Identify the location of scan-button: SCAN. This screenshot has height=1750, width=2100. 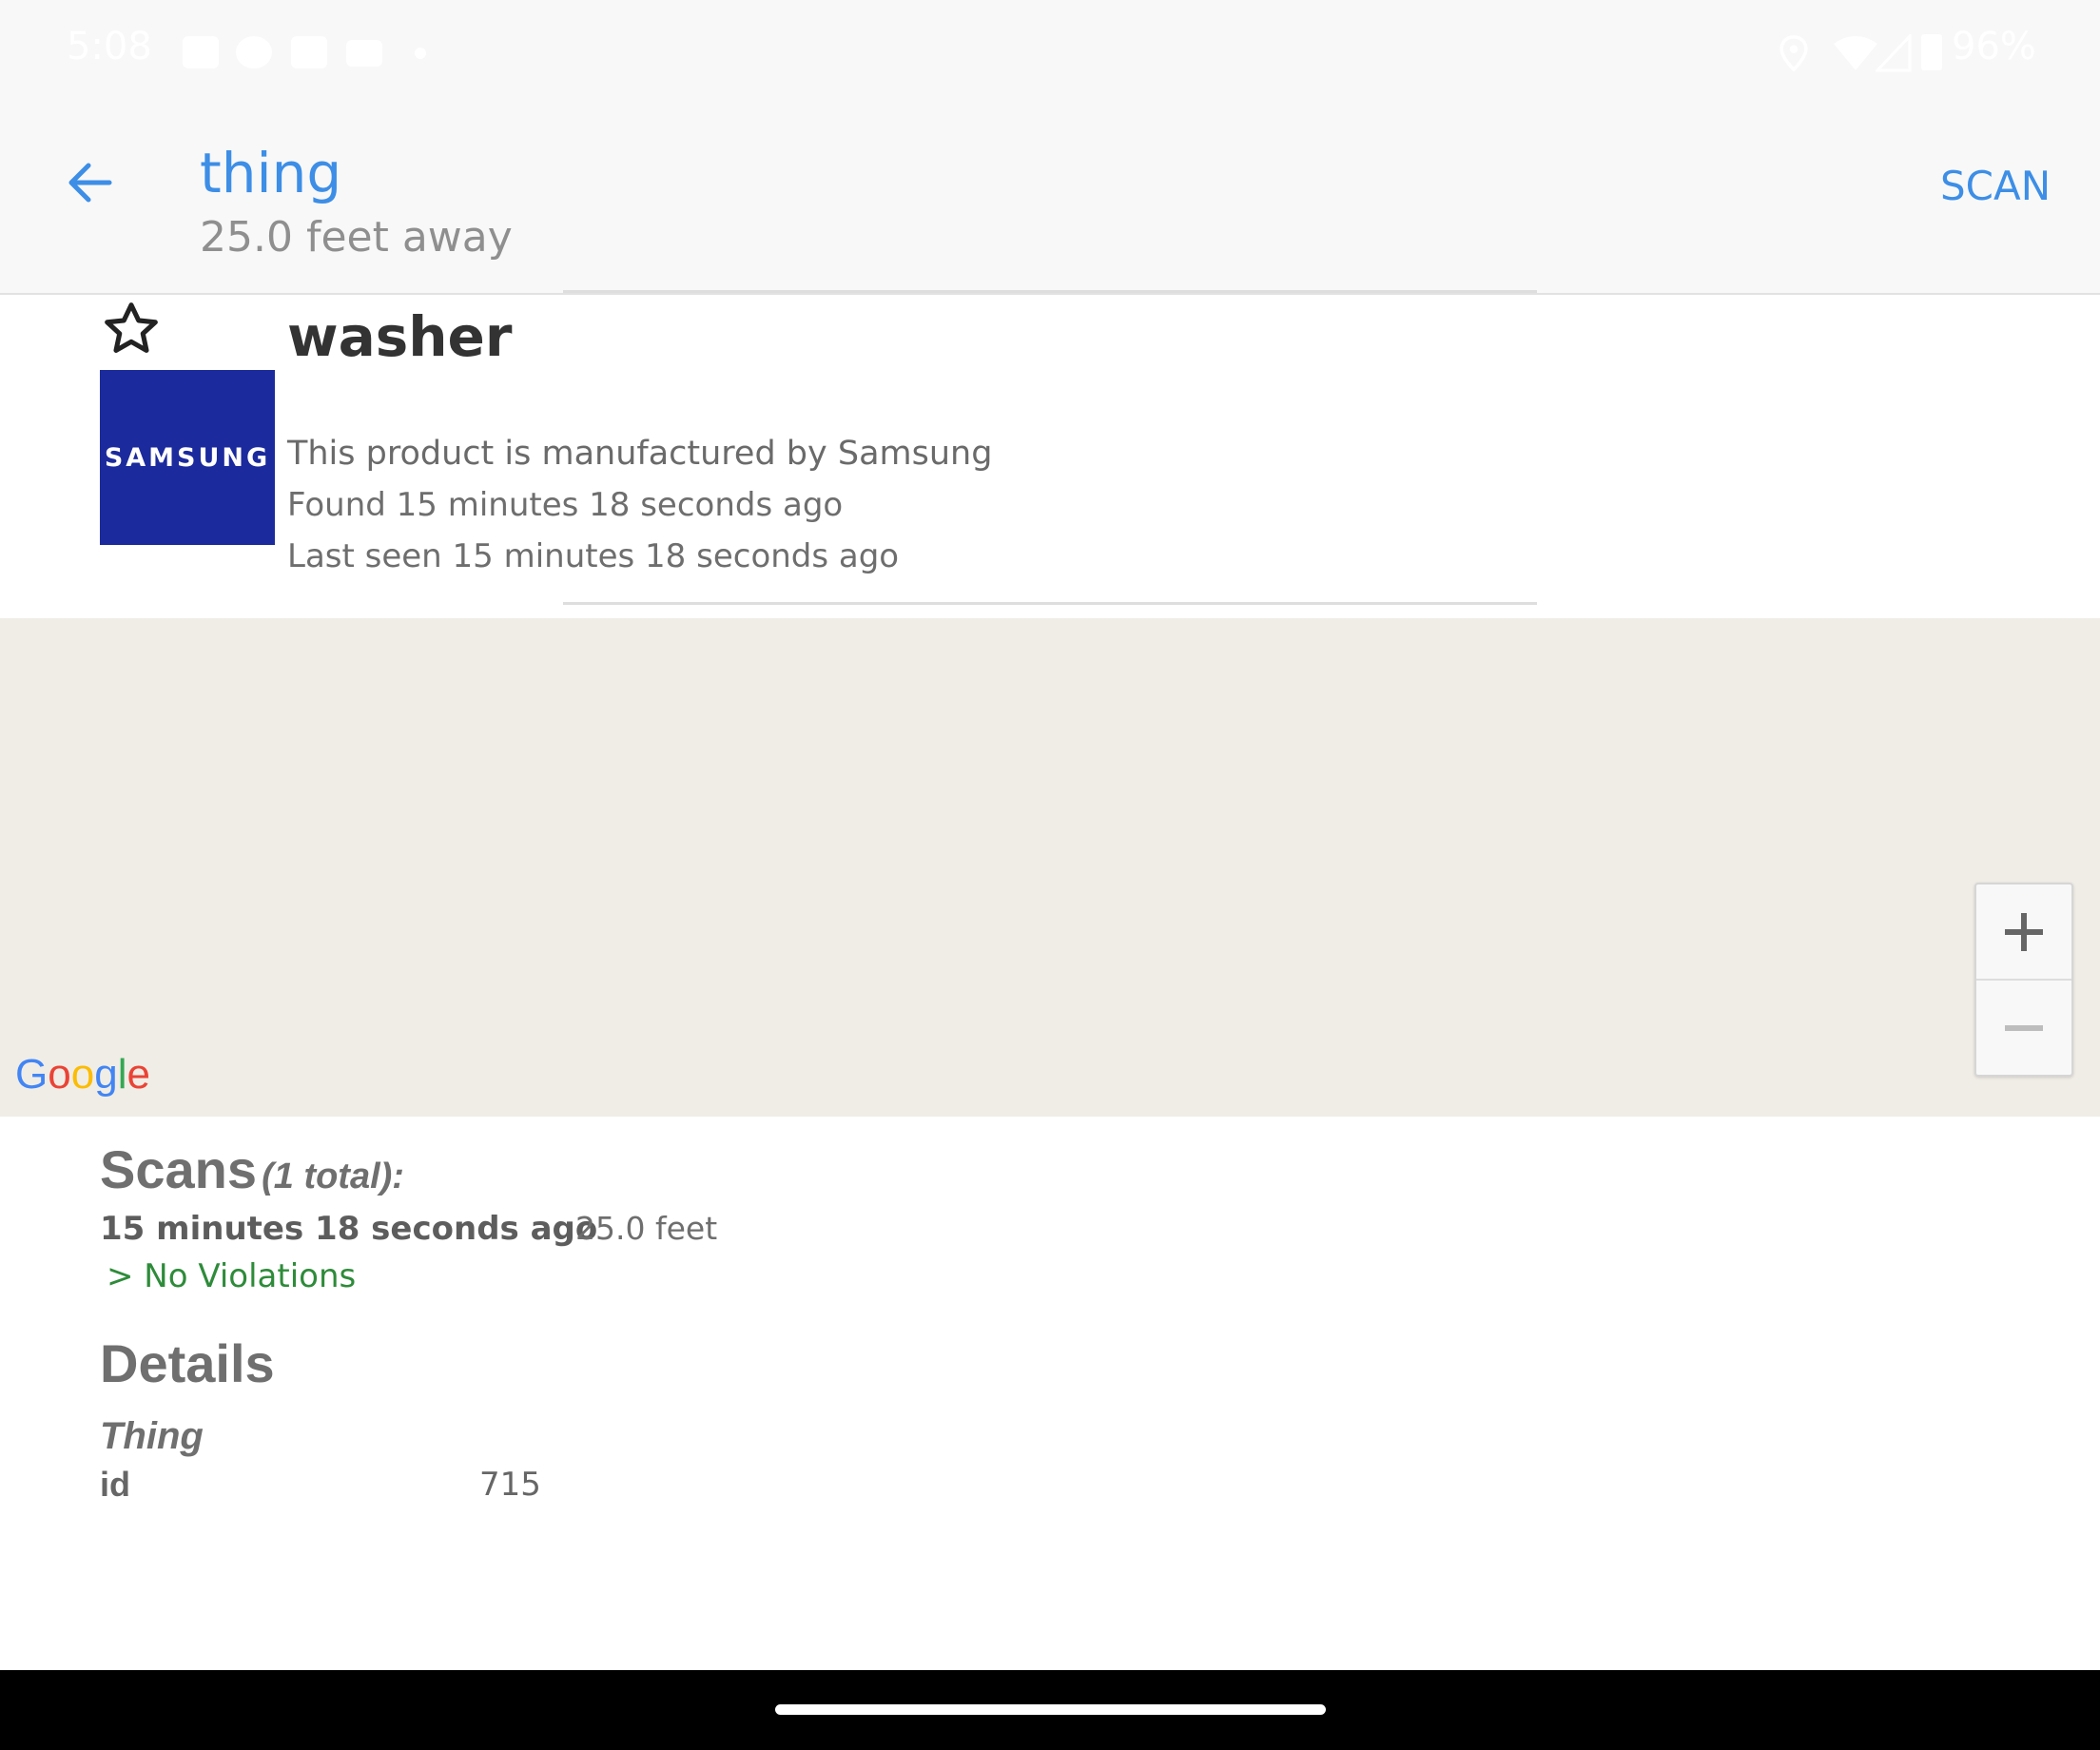
(1995, 186).